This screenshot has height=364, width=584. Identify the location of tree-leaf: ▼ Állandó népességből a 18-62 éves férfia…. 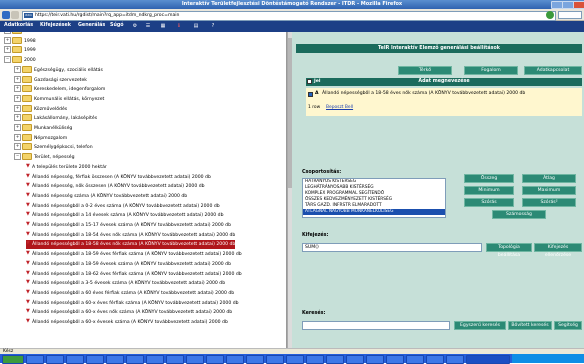
(134, 274).